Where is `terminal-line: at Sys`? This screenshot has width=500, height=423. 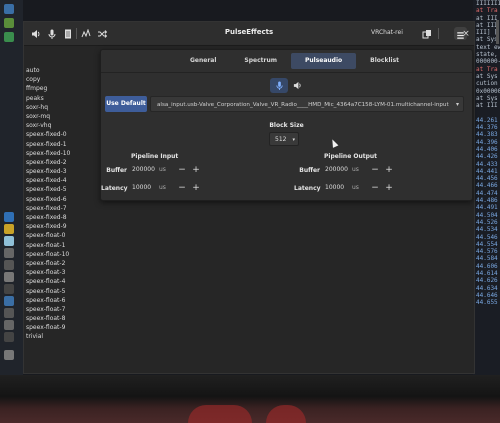
terminal-line: at Sys is located at coordinates (487, 76).